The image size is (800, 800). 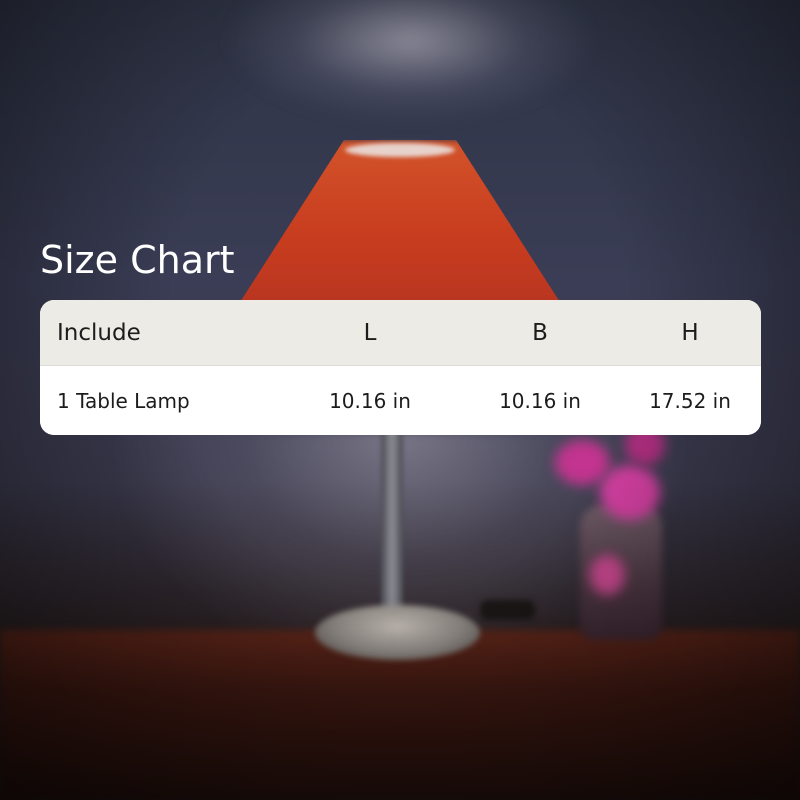 I want to click on header-length: L, so click(x=370, y=332).